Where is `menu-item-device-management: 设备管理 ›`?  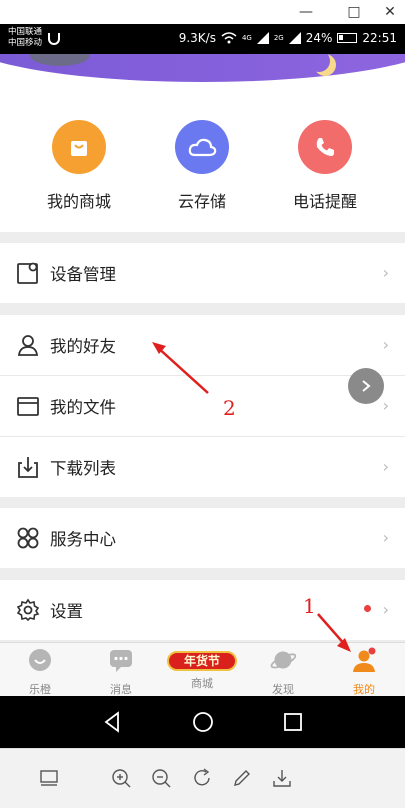
menu-item-device-management: 设备管理 › is located at coordinates (202, 273).